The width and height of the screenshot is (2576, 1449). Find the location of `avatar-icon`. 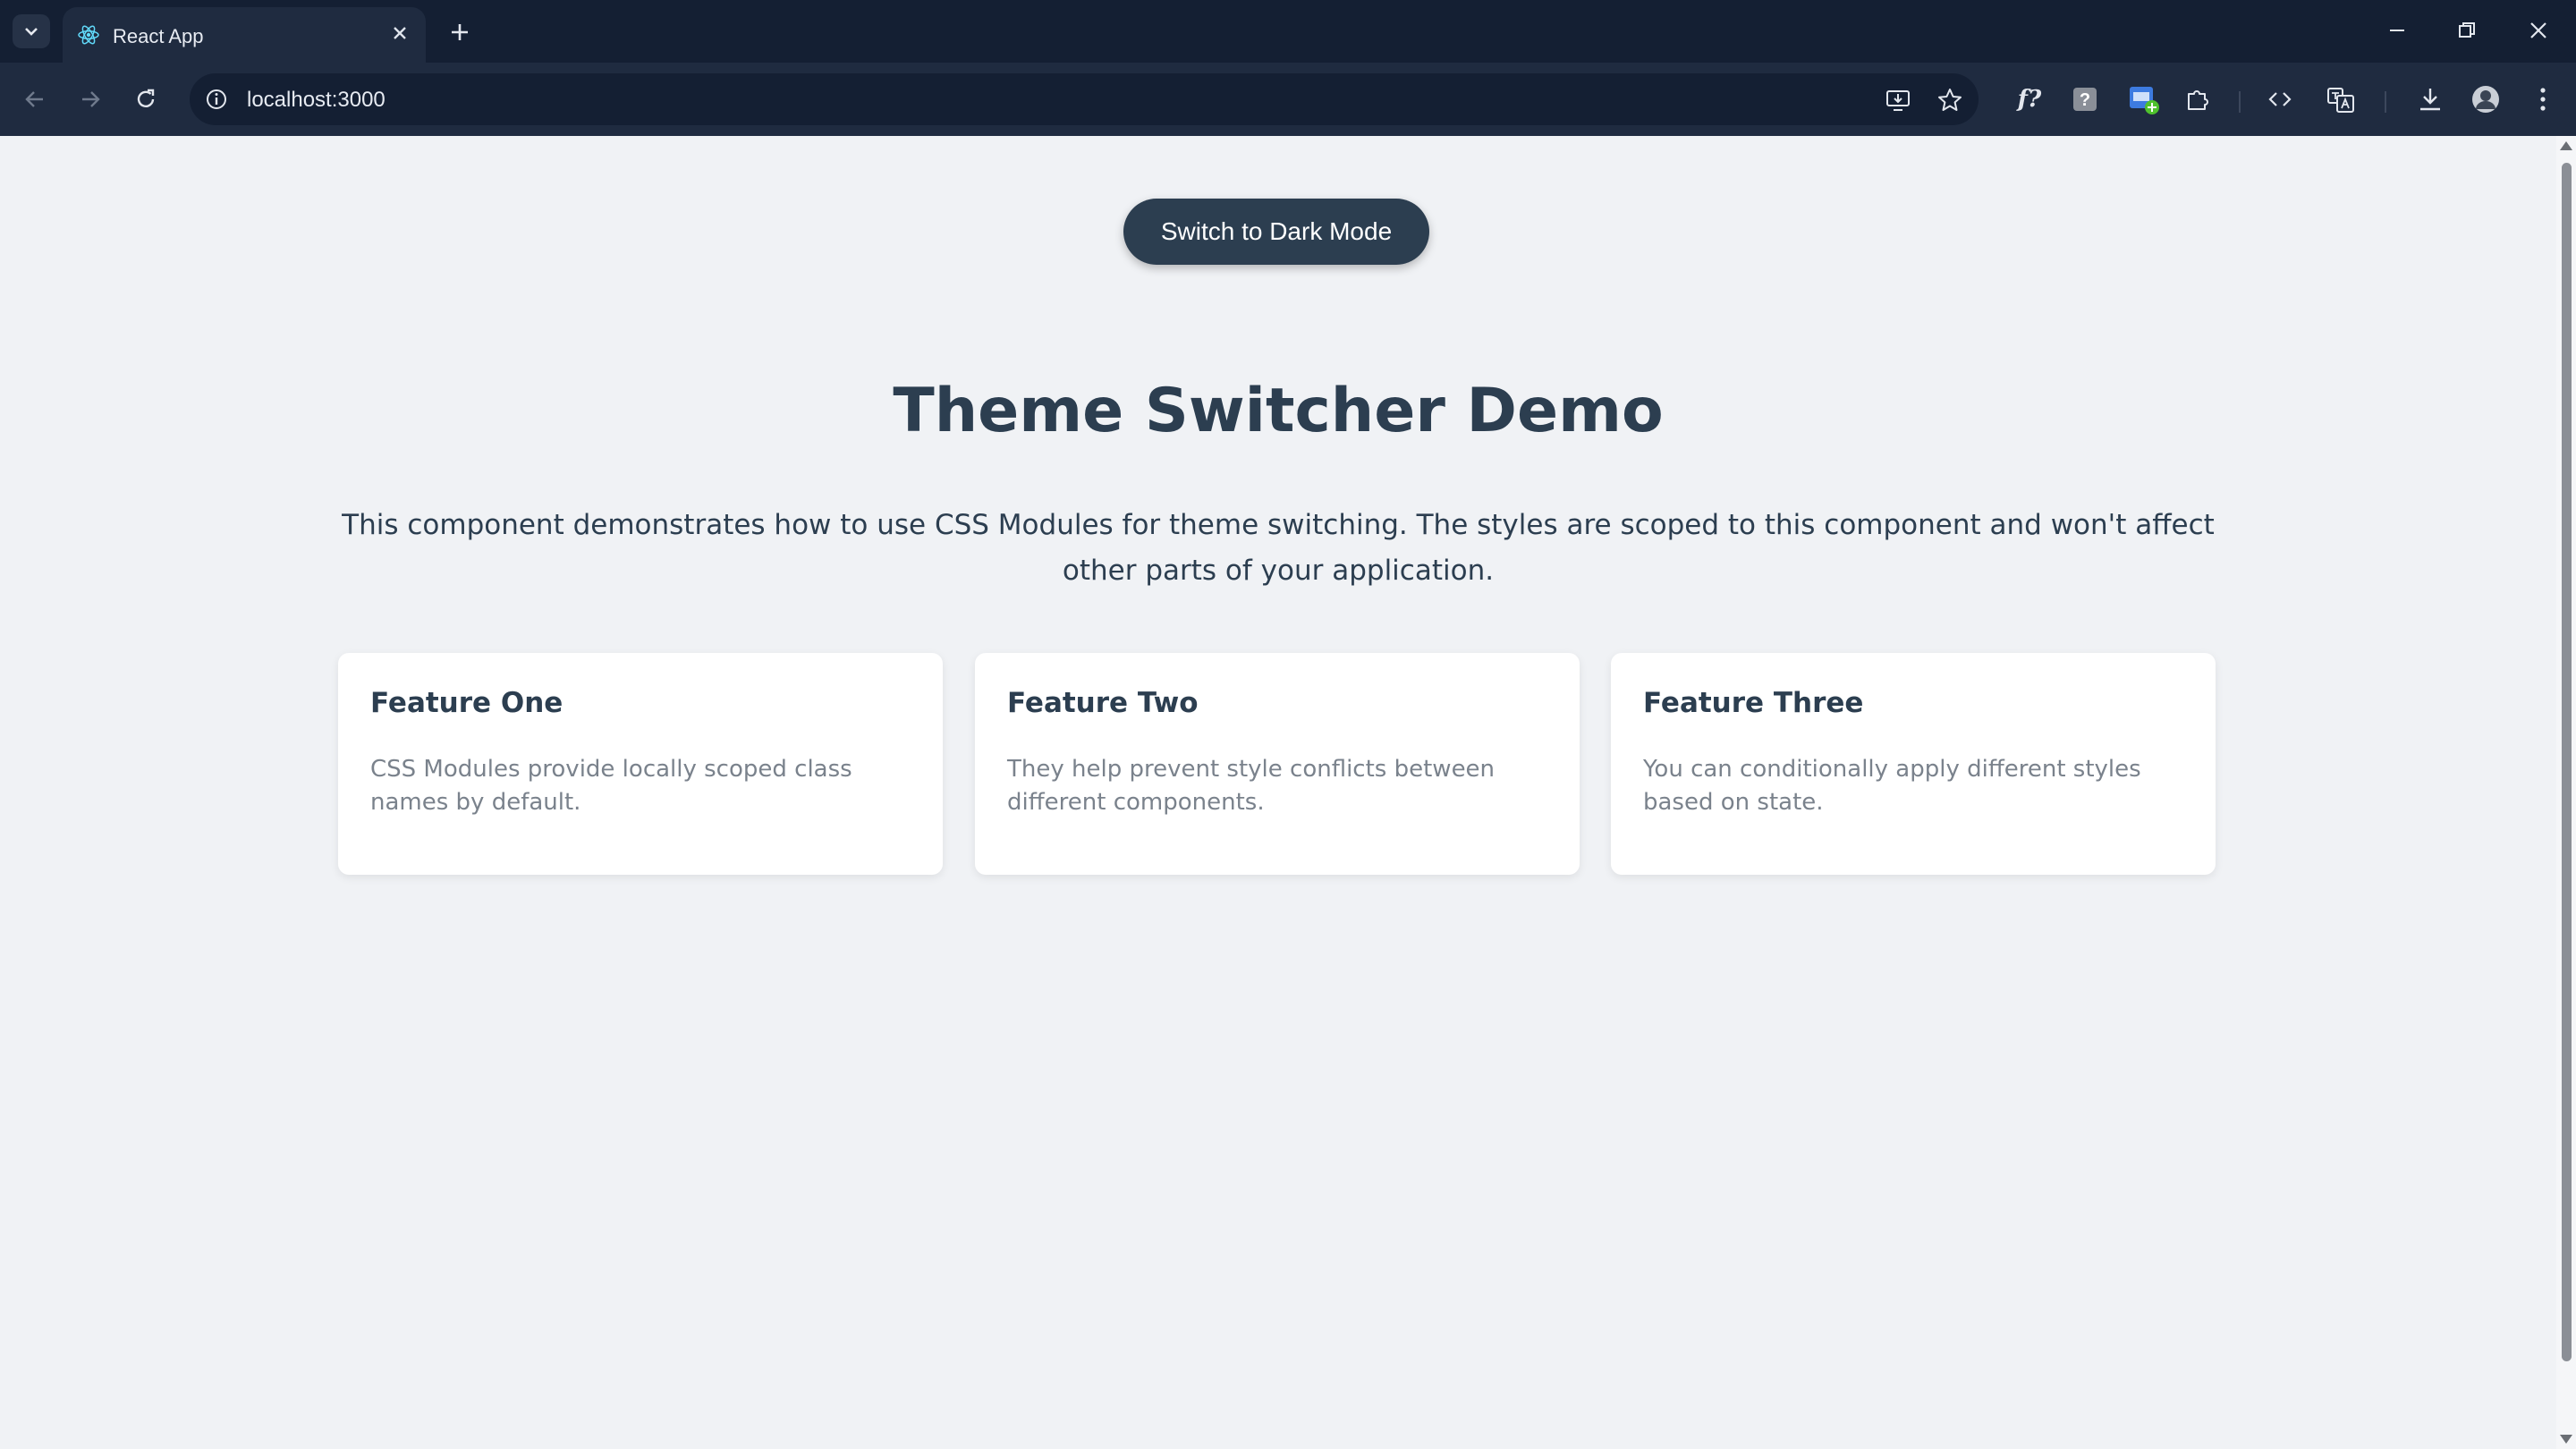

avatar-icon is located at coordinates (2485, 99).